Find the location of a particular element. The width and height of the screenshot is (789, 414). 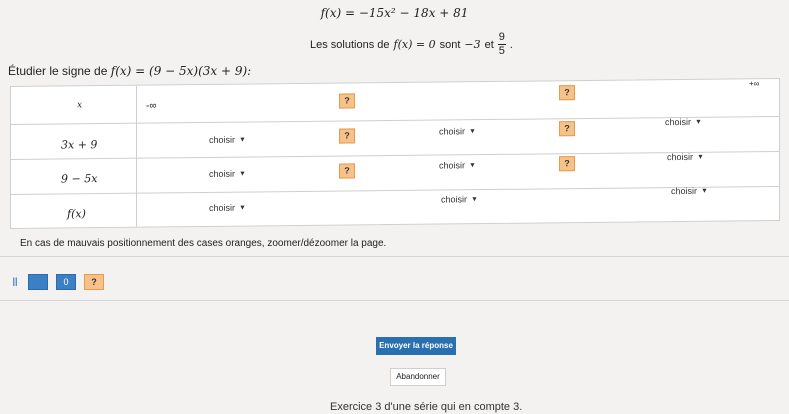

sign-select-r3-c1: choisir ▼ is located at coordinates (227, 208).